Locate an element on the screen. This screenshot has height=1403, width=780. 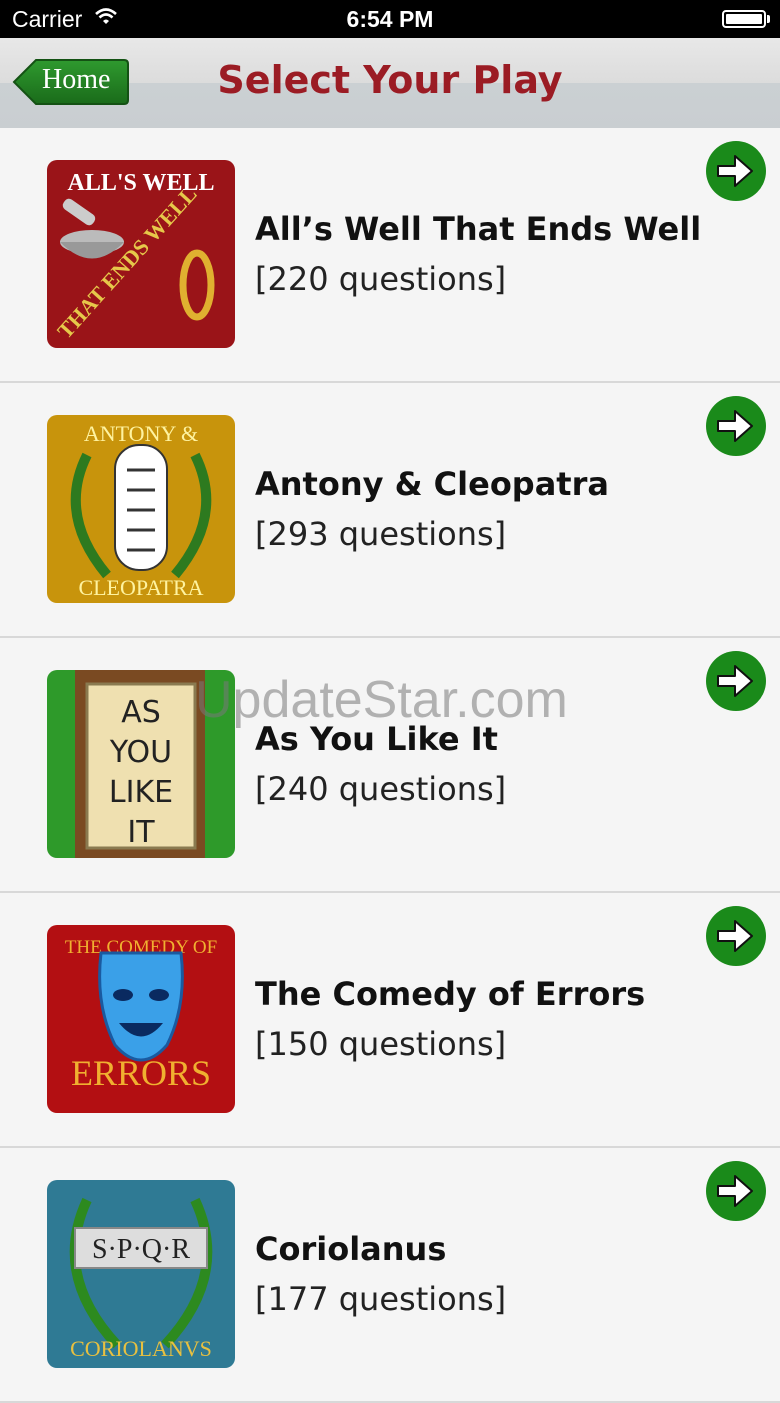
art-text-ayli-3: LIKE is located at coordinates (141, 792).